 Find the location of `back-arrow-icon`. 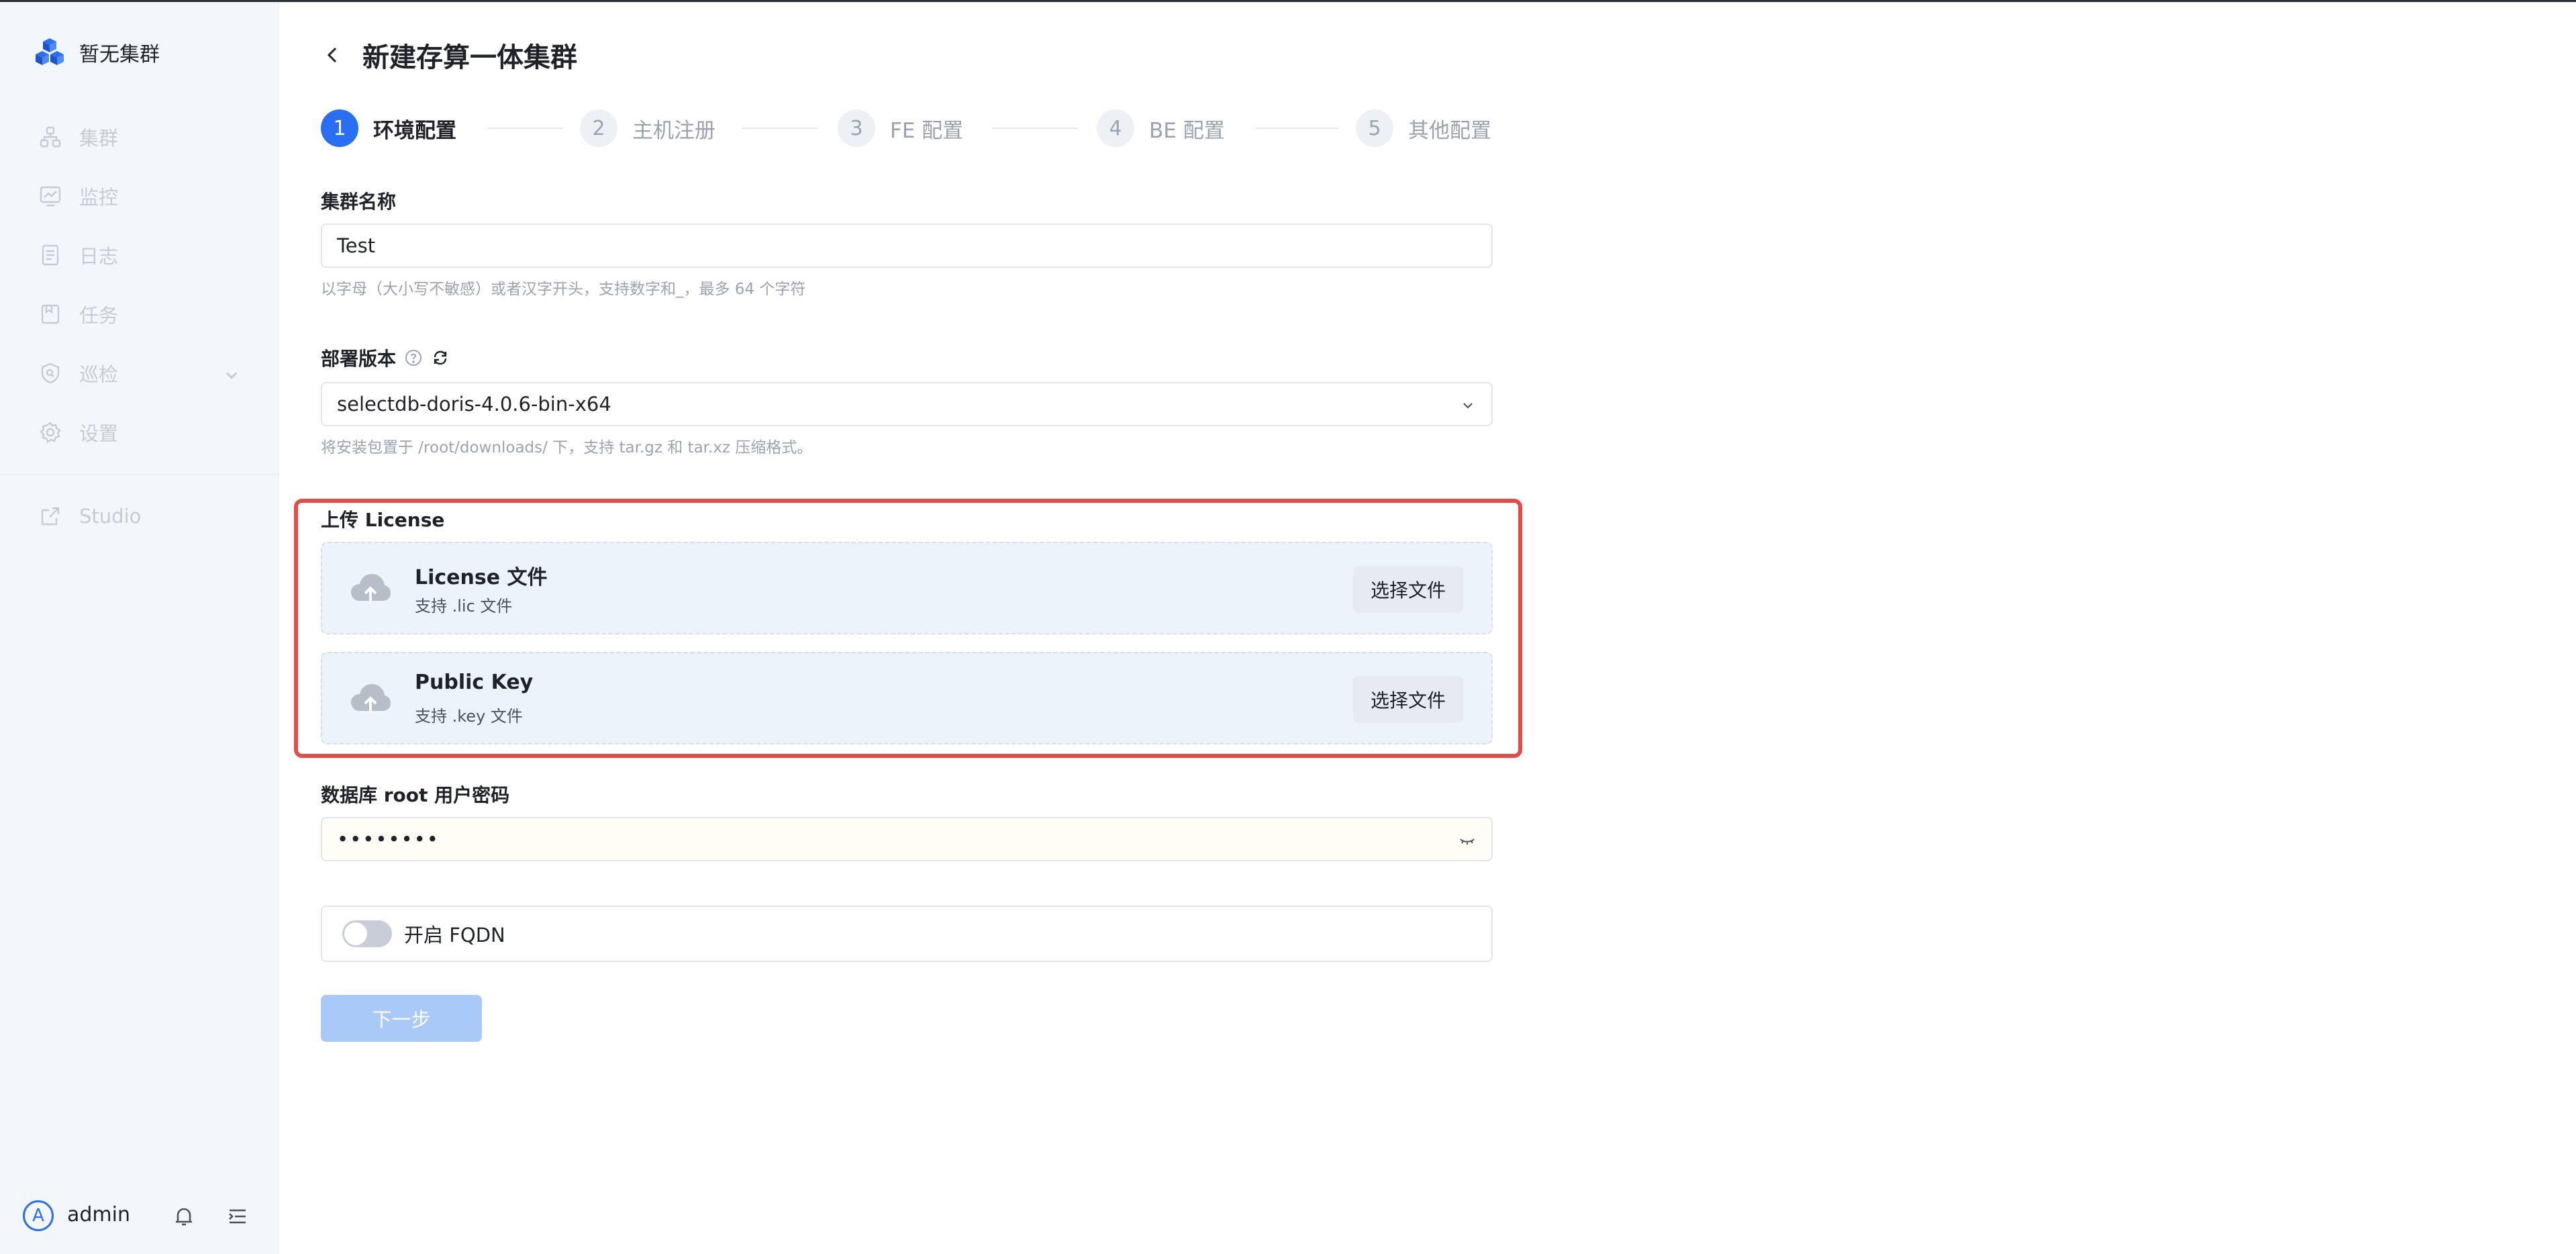

back-arrow-icon is located at coordinates (333, 55).